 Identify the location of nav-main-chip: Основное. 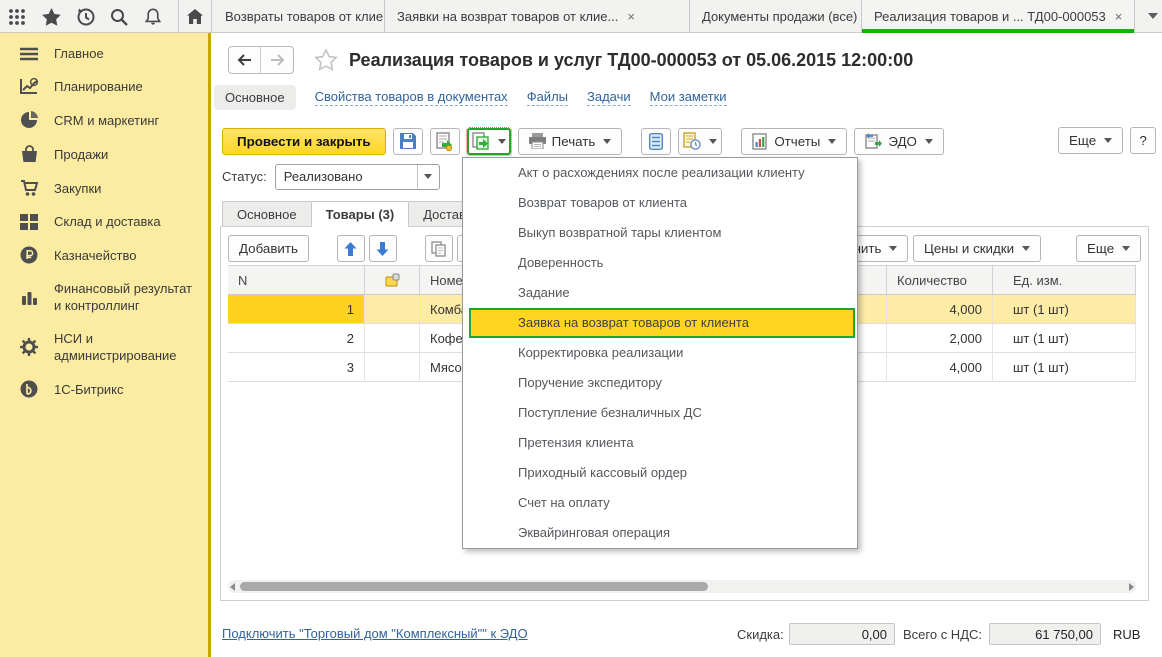
(255, 97).